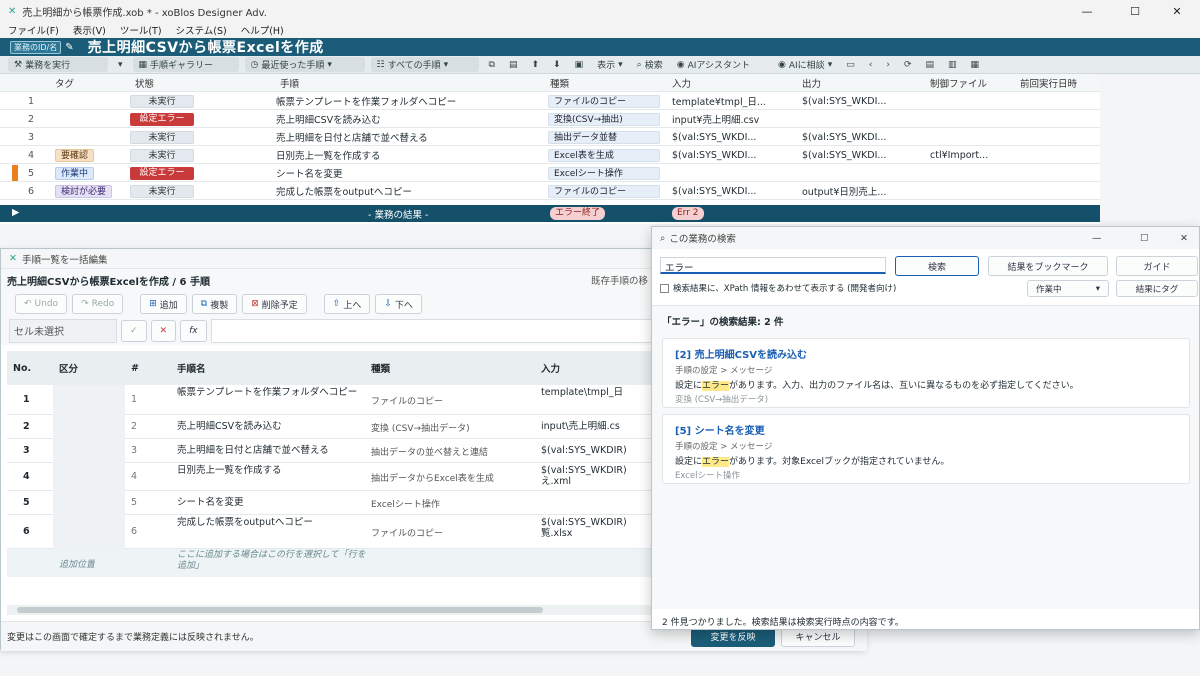 Image resolution: width=1200 pixels, height=676 pixels. I want to click on table-row: 5 5 シート名を変更 Excelシート操作, so click(330, 503).